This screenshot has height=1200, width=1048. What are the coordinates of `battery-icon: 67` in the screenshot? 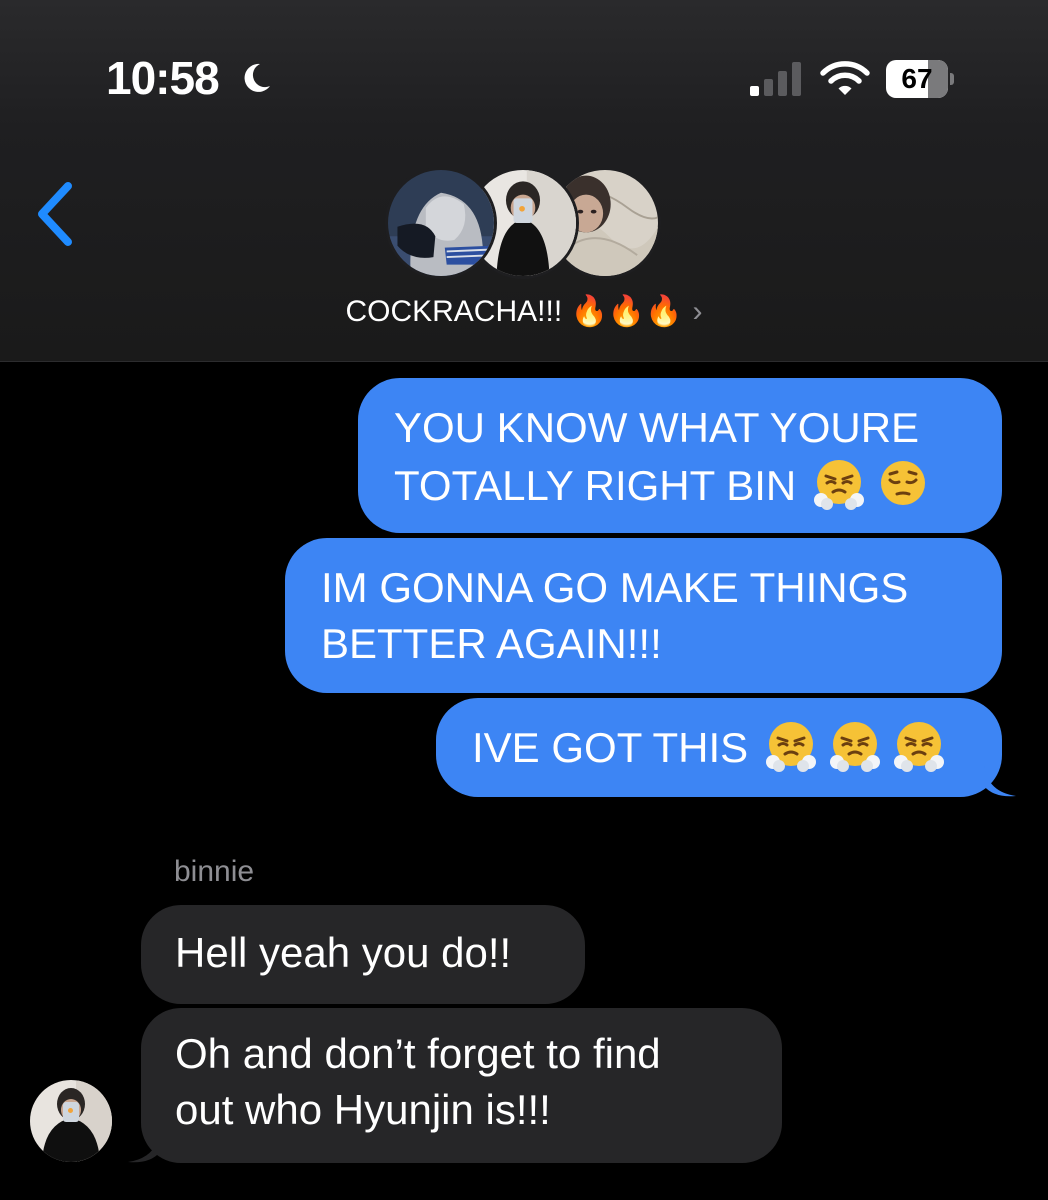 It's located at (920, 79).